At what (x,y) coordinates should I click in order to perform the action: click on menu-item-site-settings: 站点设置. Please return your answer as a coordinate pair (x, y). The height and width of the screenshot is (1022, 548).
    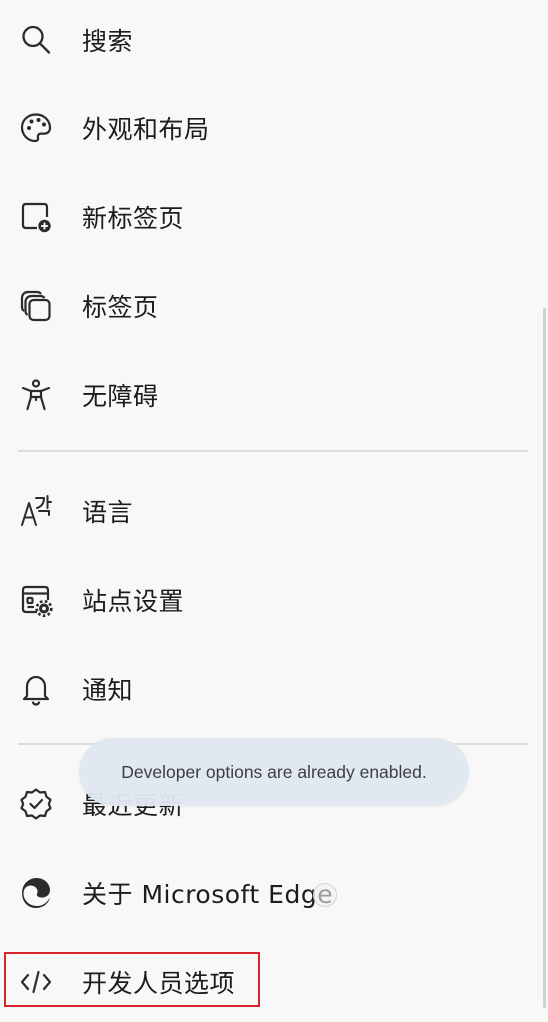
    Looking at the image, I should click on (268, 600).